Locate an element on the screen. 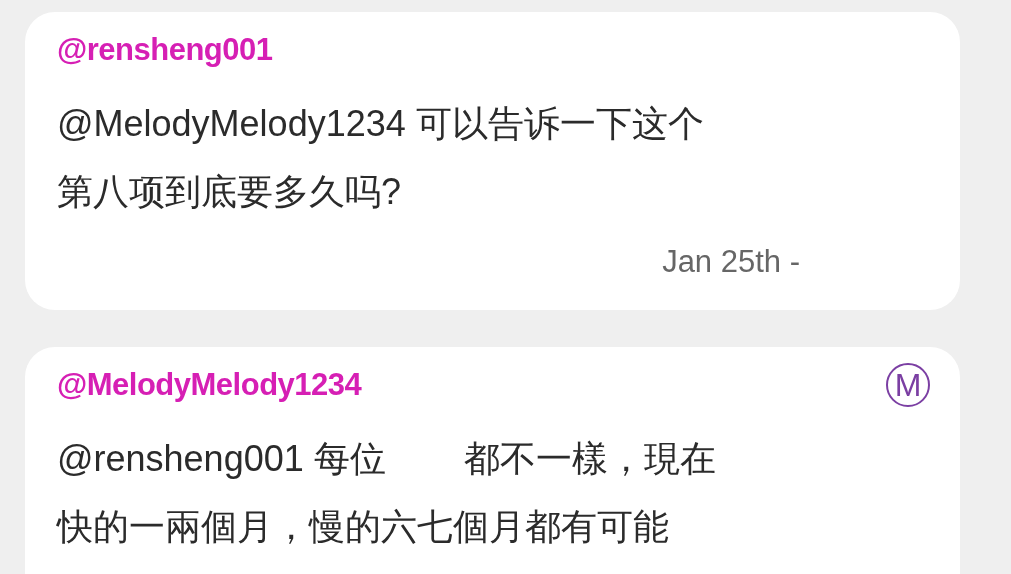 The height and width of the screenshot is (574, 1011). moderator-badge: M is located at coordinates (908, 385).